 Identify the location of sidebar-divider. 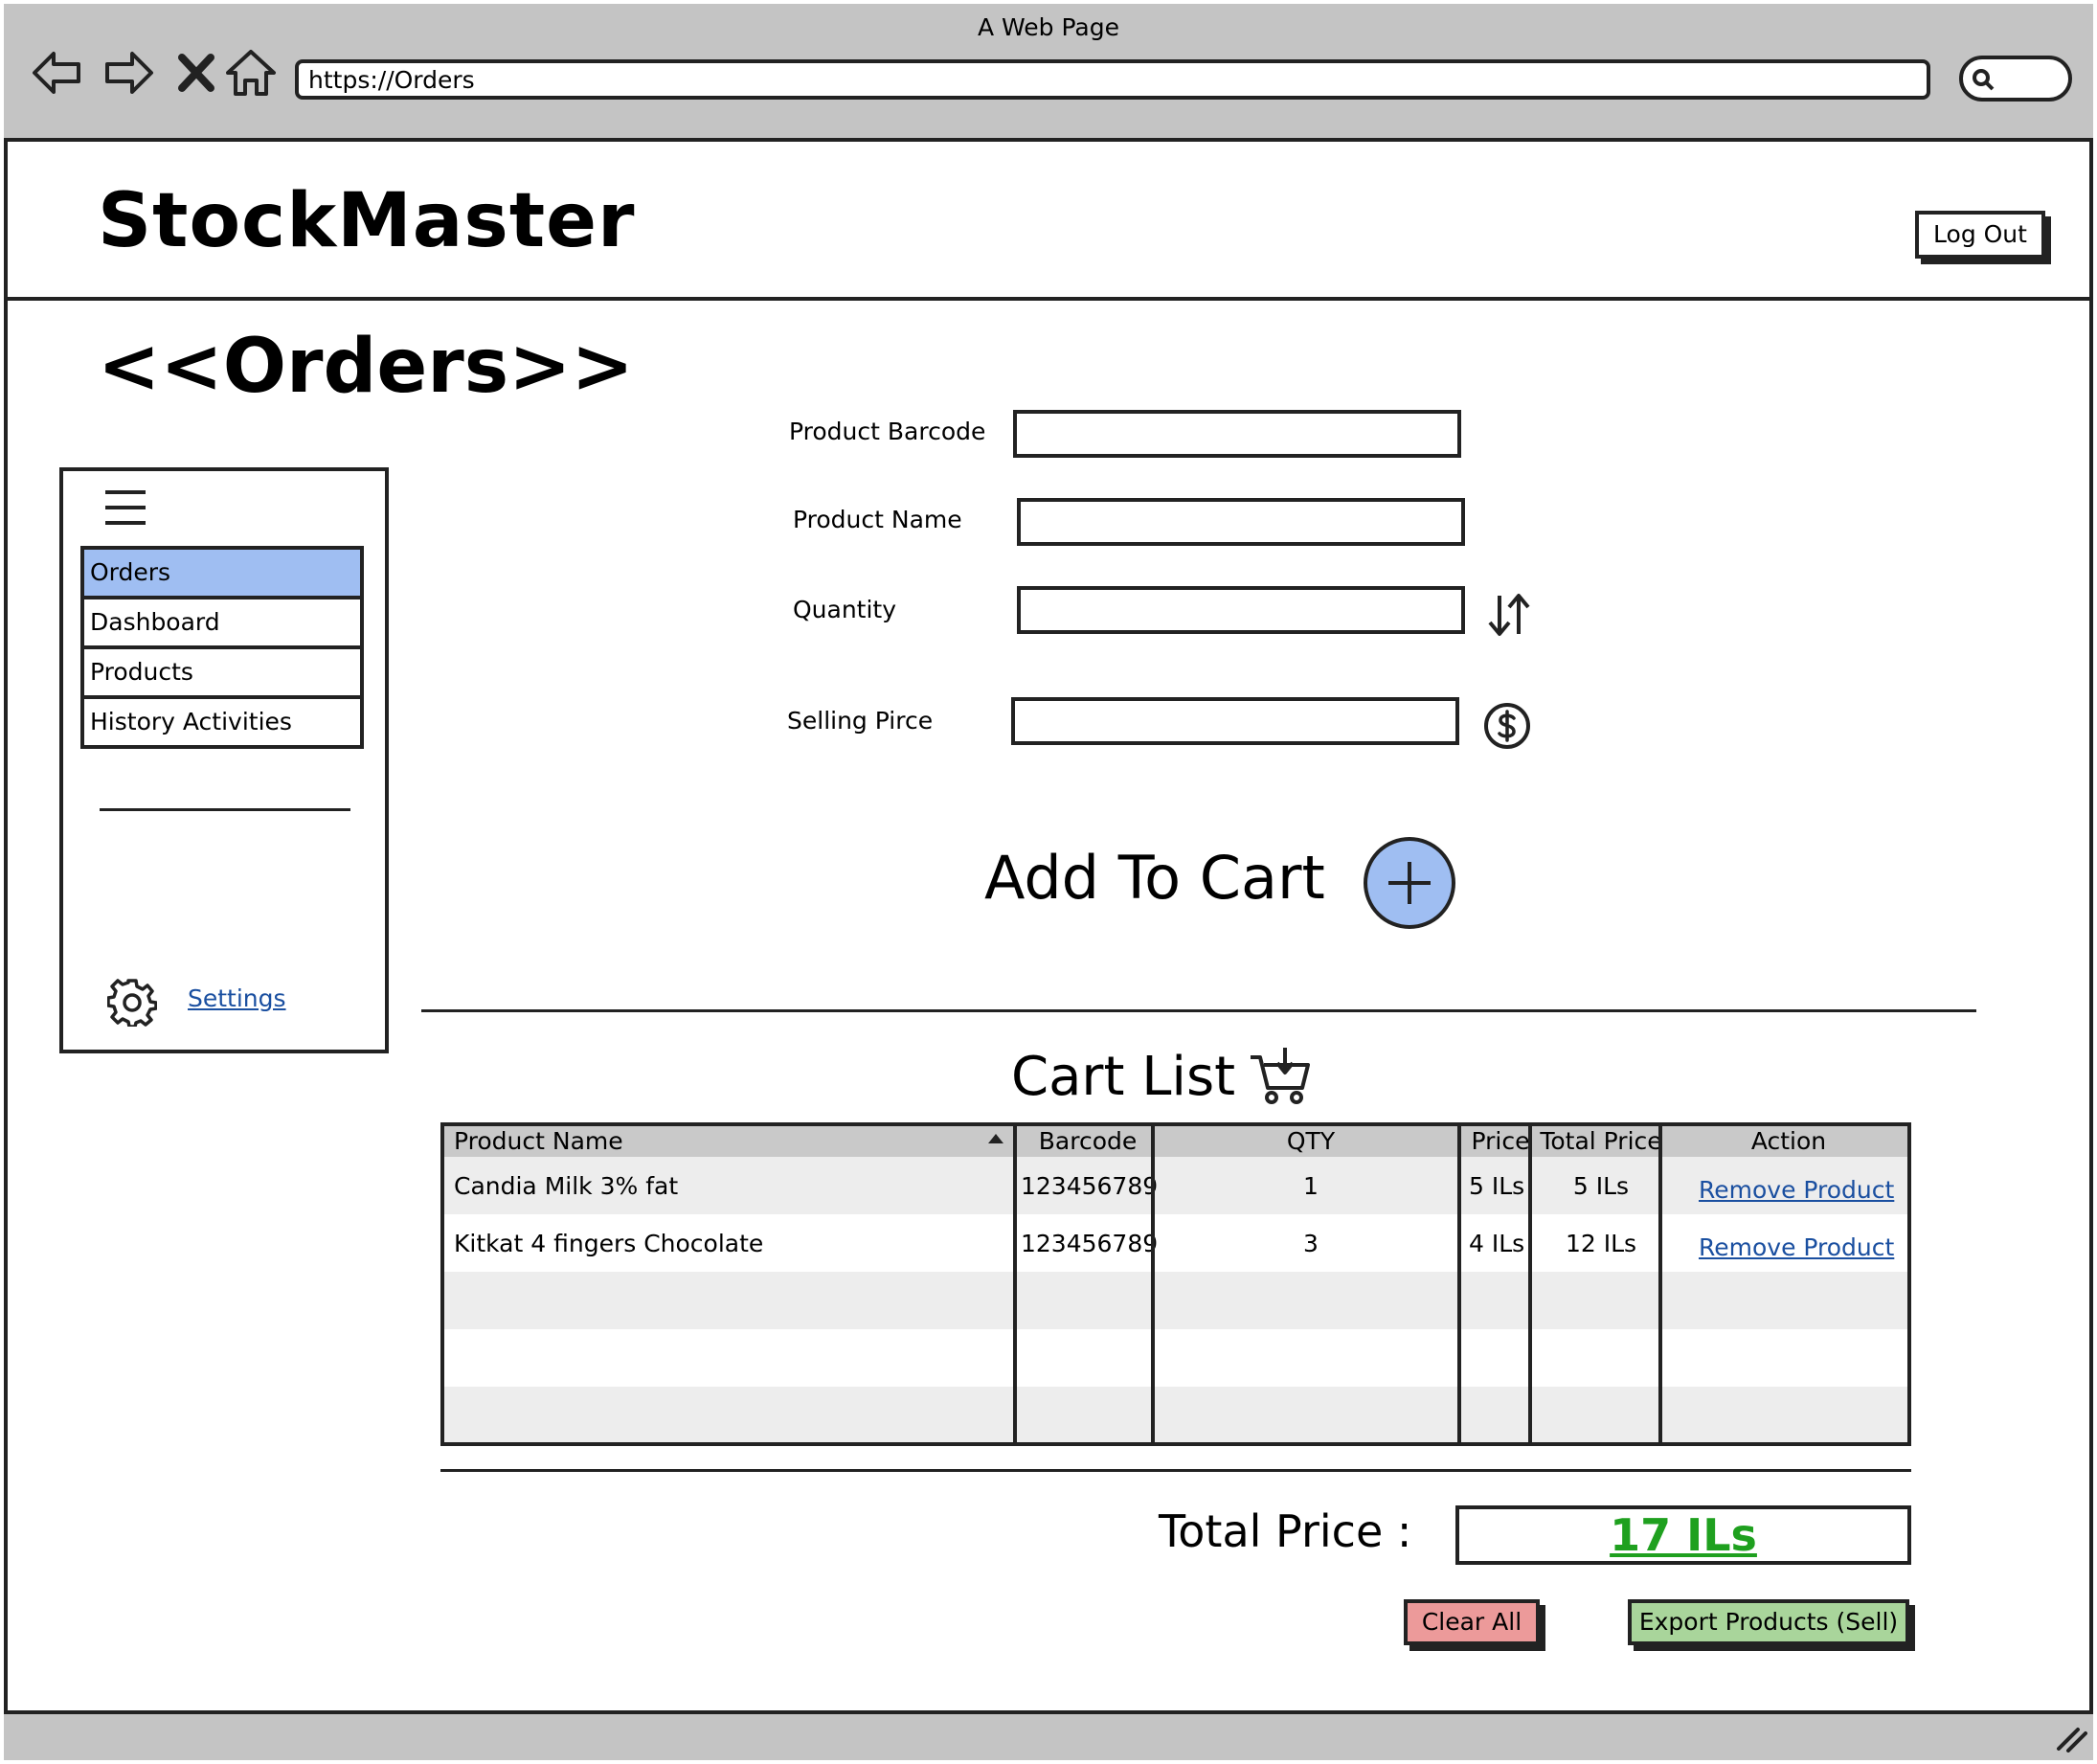
(225, 809).